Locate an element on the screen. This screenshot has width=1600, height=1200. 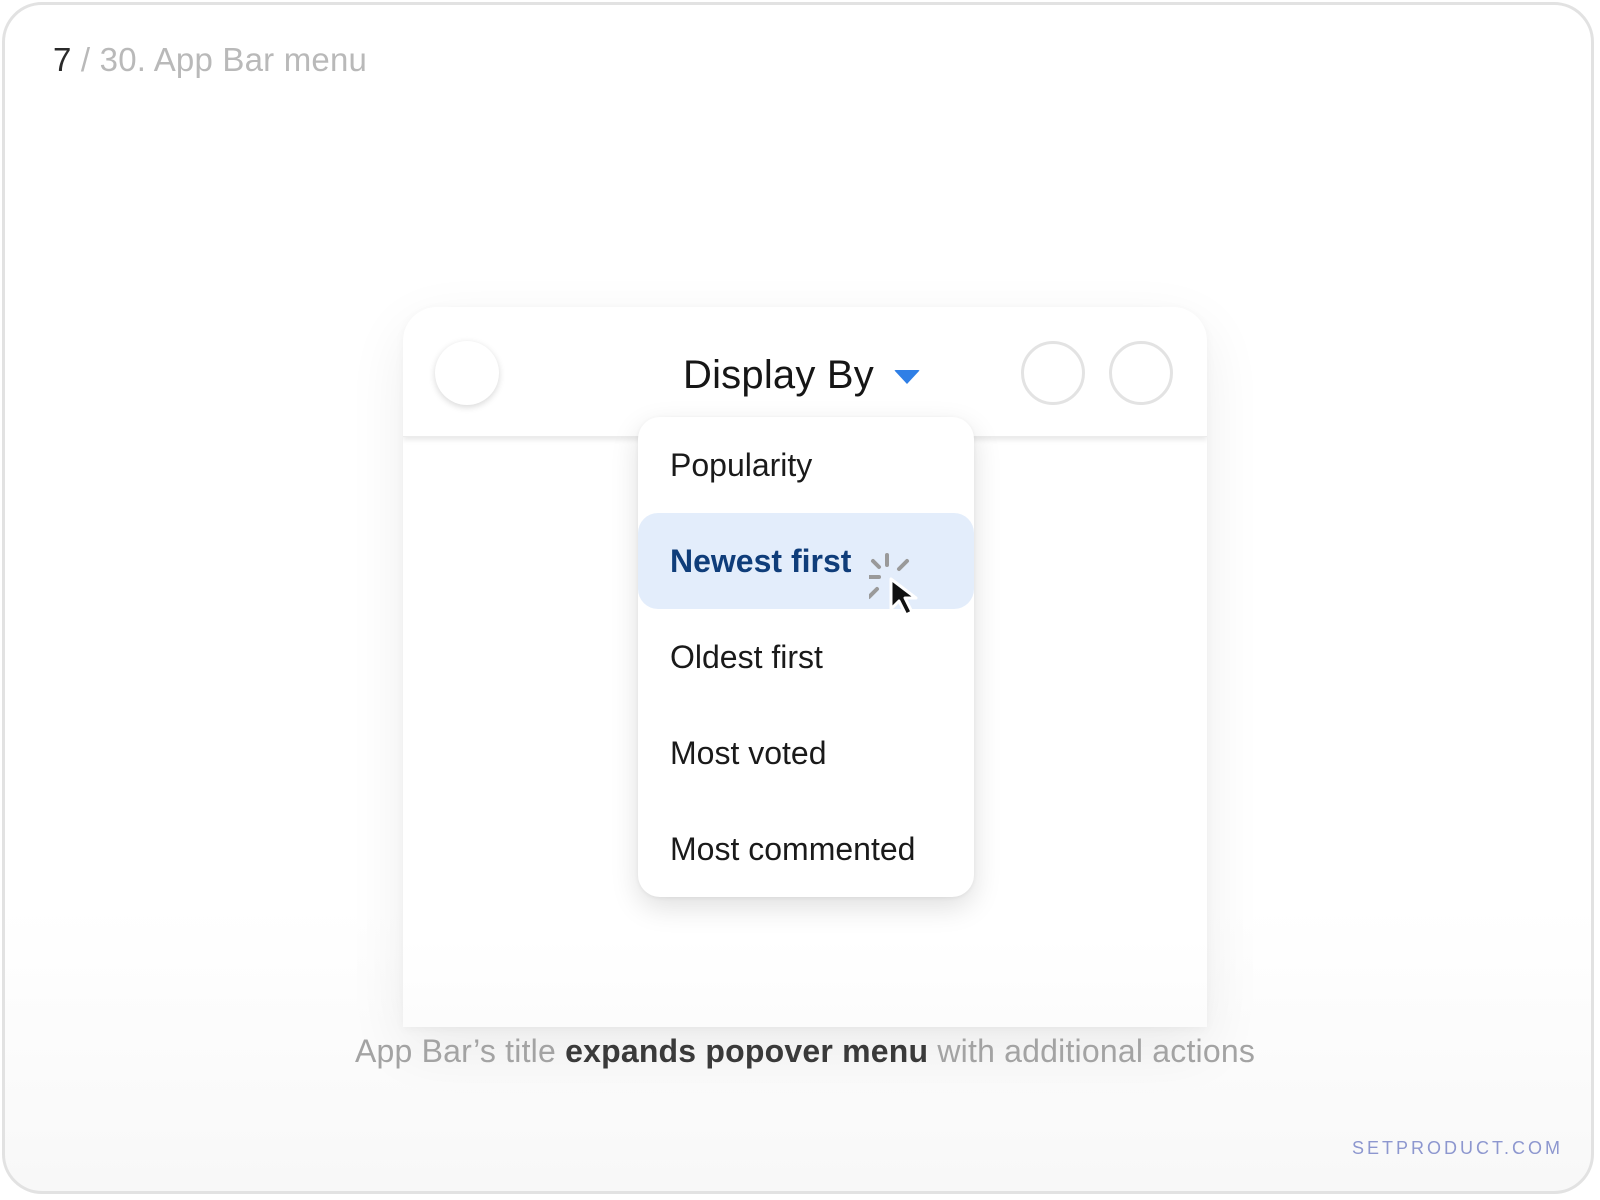
menu-item-oldest-first: Oldest first is located at coordinates (806, 657).